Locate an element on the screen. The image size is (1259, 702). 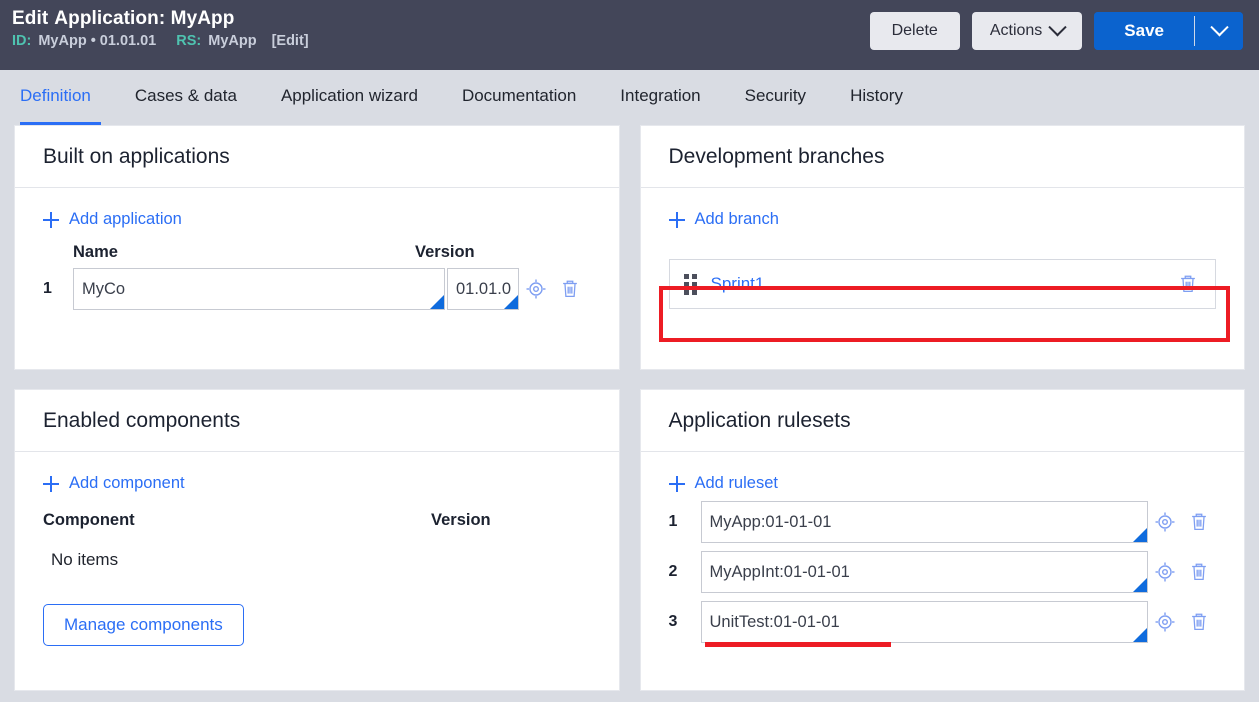
card-body: Add branch Sprint1 is located at coordinates (943, 278).